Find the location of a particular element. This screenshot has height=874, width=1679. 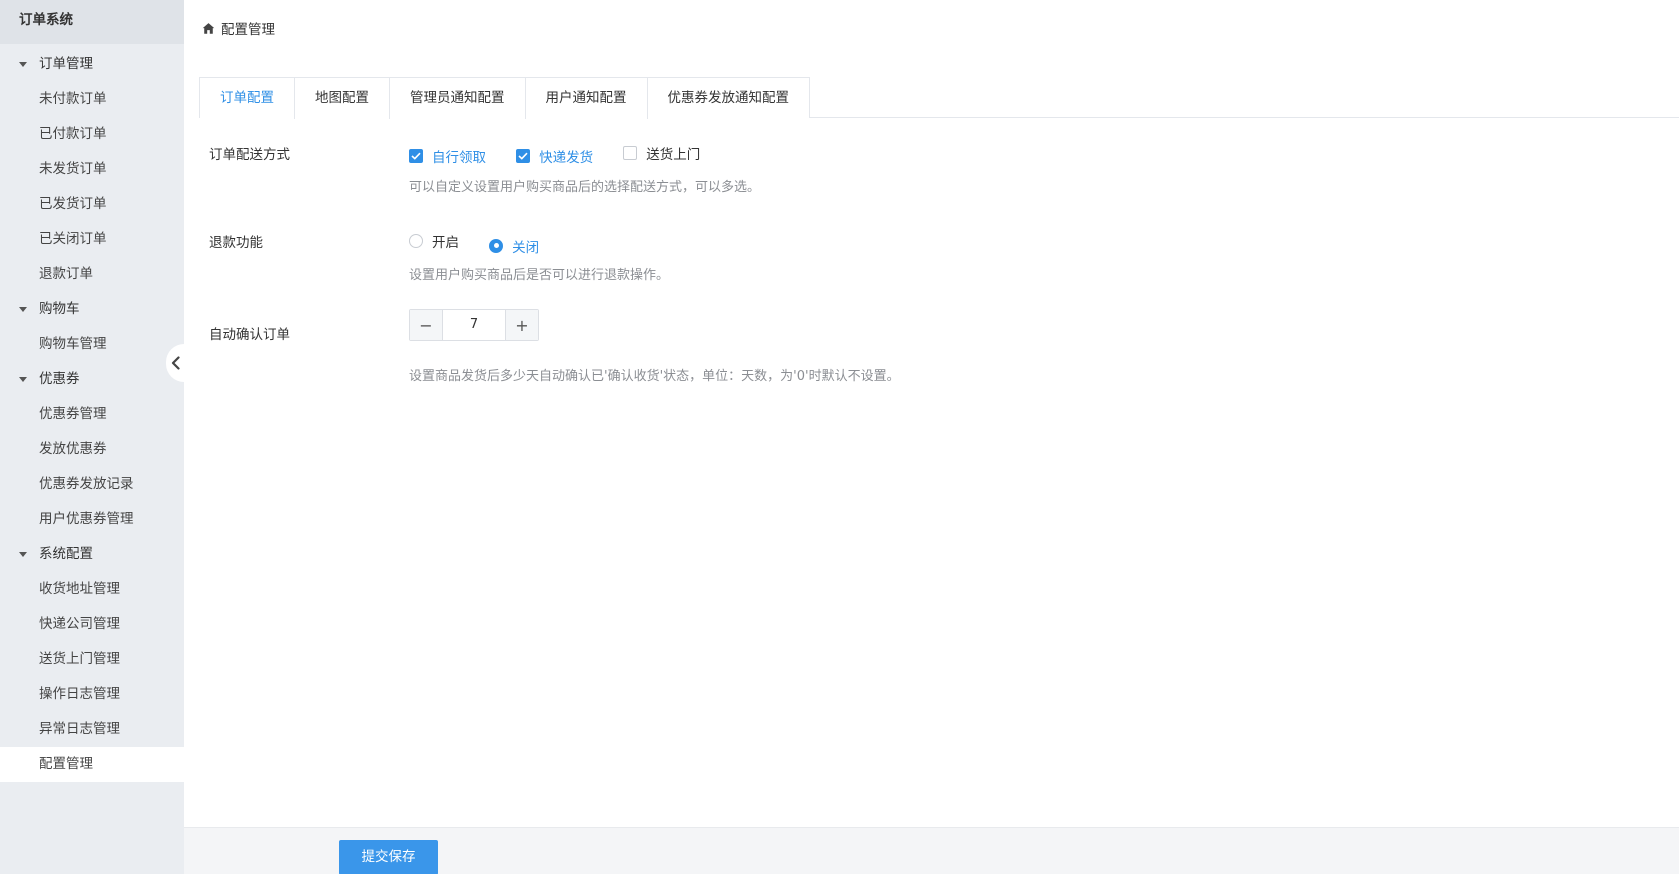

option-label: 送货上门 is located at coordinates (673, 155).